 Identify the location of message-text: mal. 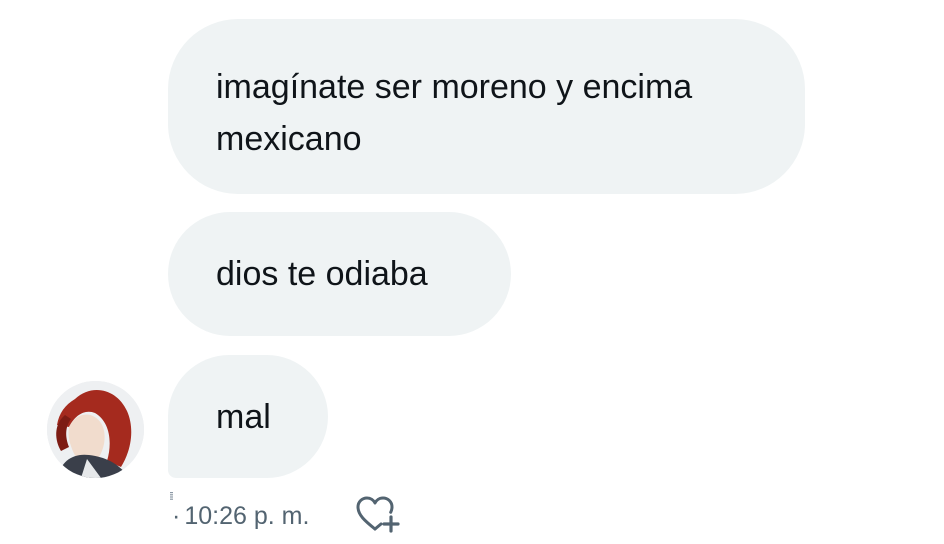
(243, 417).